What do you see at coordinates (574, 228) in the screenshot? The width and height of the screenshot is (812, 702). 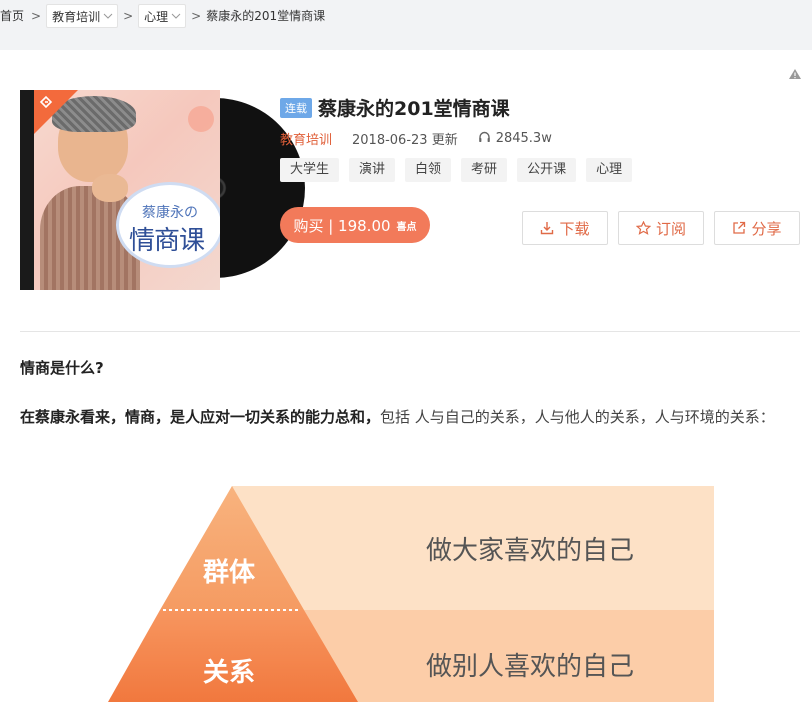 I see `download-label: 下载` at bounding box center [574, 228].